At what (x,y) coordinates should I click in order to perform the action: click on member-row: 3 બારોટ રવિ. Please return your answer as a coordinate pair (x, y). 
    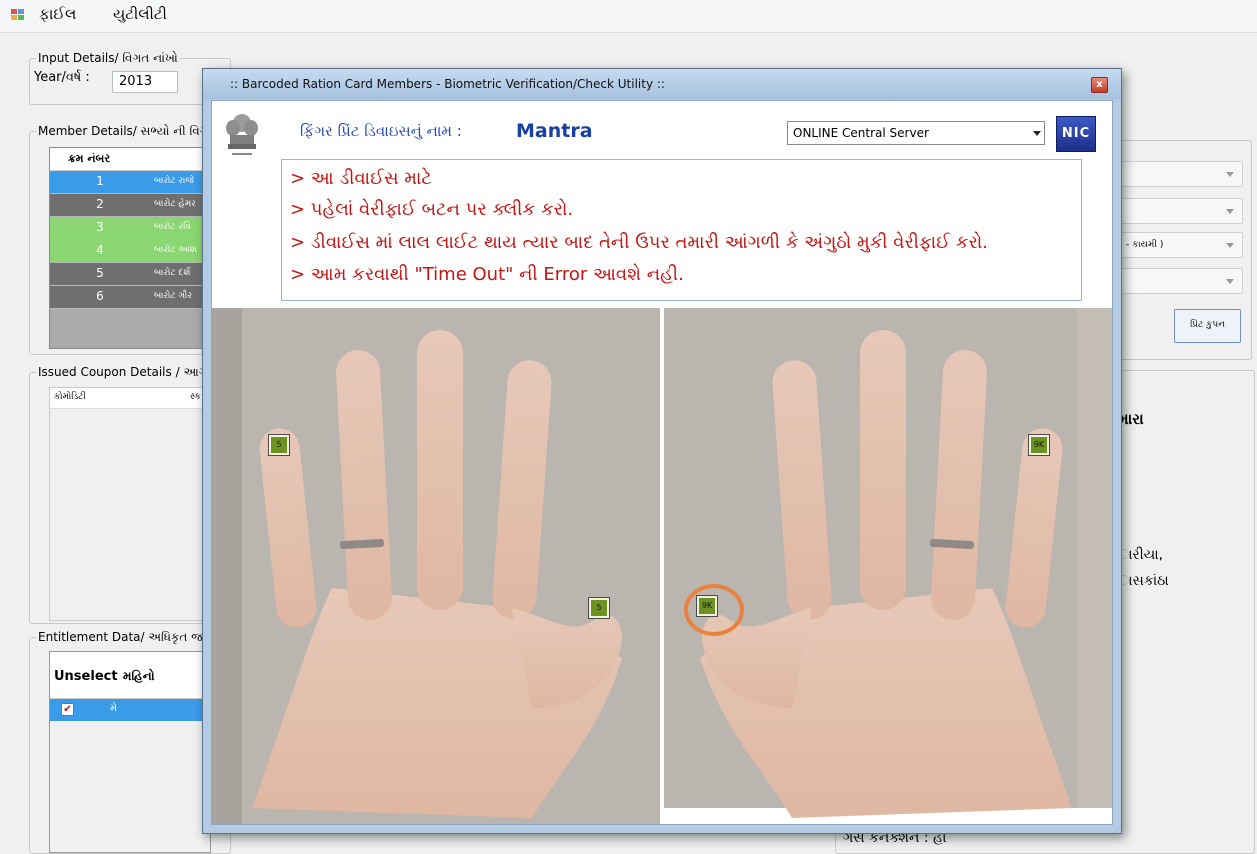
    Looking at the image, I should click on (130, 228).